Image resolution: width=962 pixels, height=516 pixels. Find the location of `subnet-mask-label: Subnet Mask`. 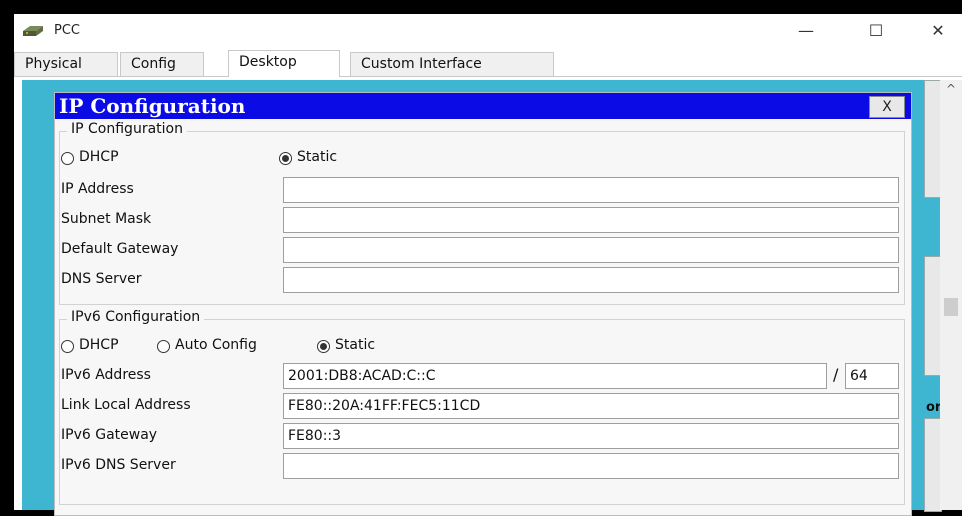

subnet-mask-label: Subnet Mask is located at coordinates (106, 219).